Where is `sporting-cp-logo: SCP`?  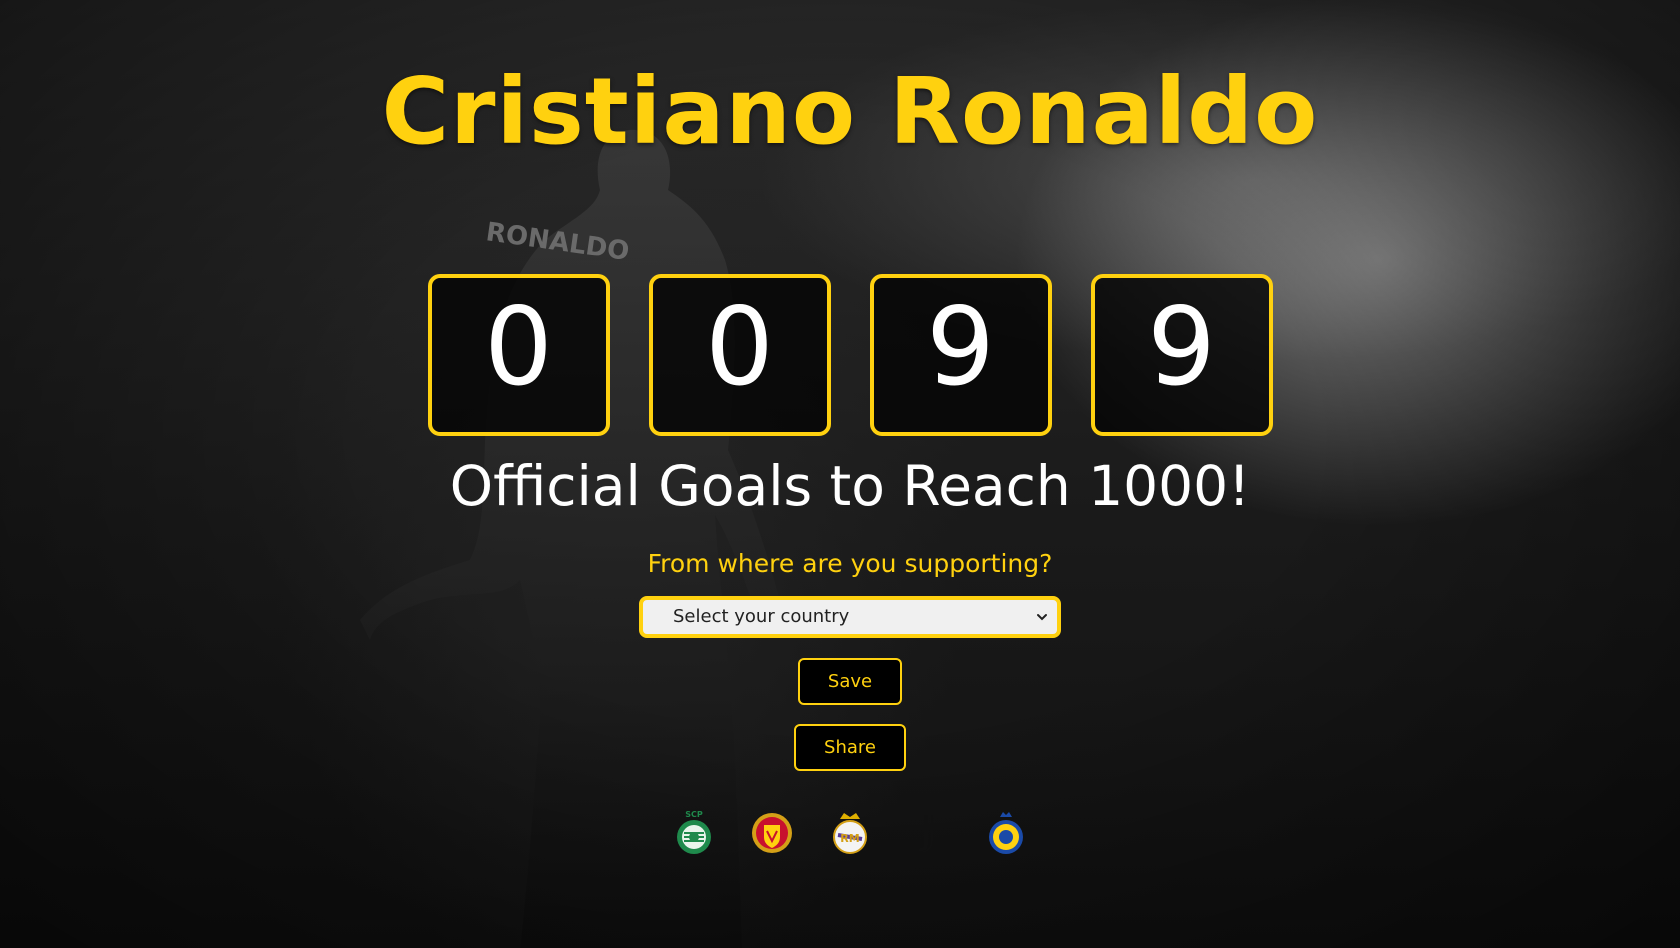 sporting-cp-logo: SCP is located at coordinates (694, 833).